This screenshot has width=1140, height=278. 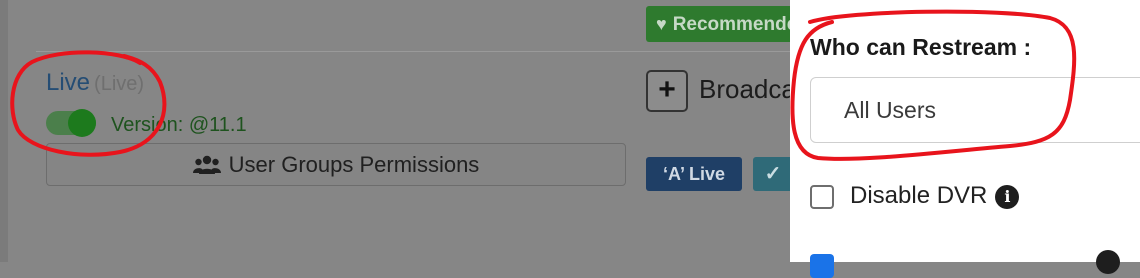 I want to click on recommended-label: Recommended, so click(x=739, y=24).